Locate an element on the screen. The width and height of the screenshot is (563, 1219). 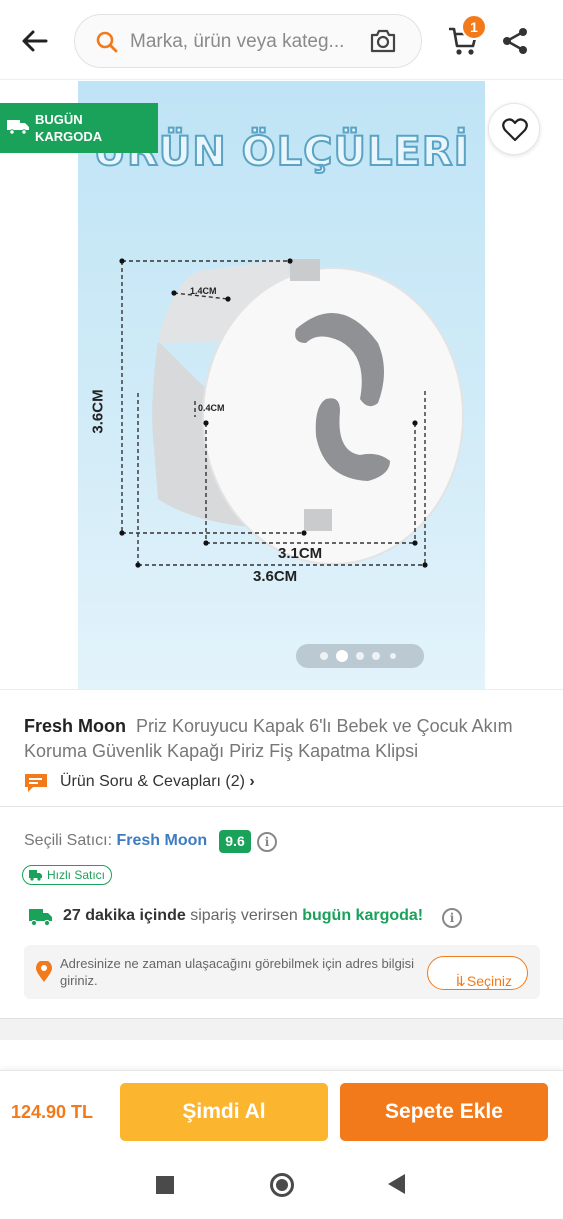
seller-line: Seçili Satıcı: Fresh Moon is located at coordinates (115, 841).